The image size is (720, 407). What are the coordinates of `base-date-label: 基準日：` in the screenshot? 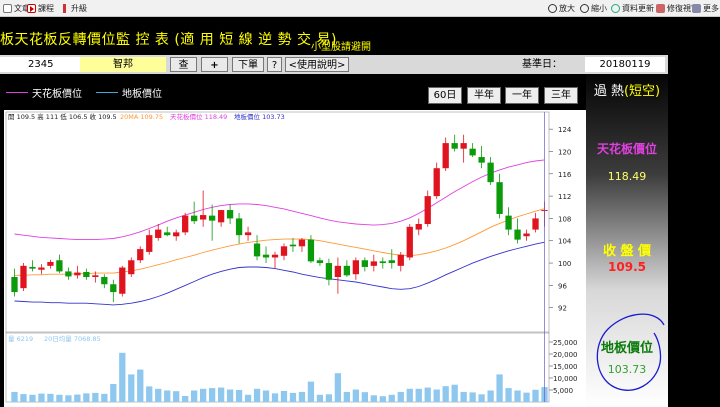 It's located at (542, 64).